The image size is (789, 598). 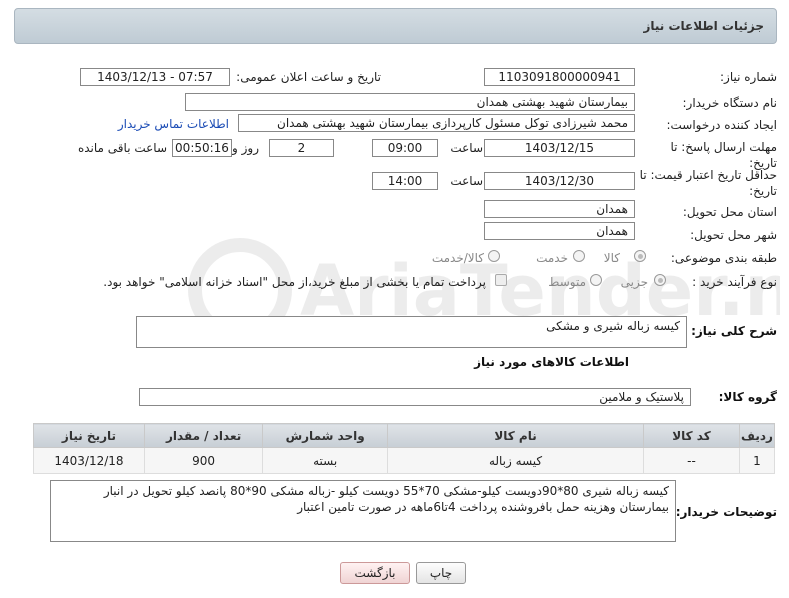 I want to click on process-medium-radio, so click(x=596, y=280).